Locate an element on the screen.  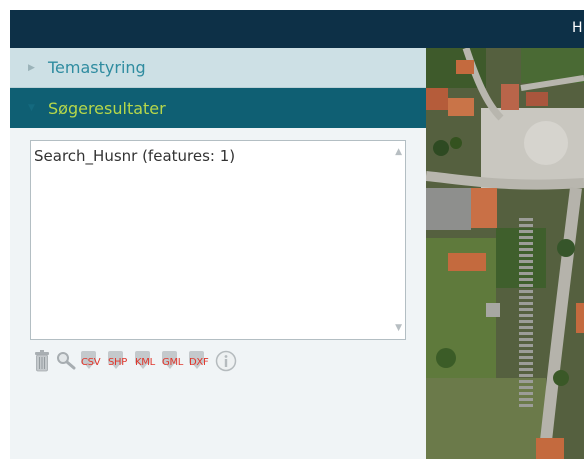
trash-icon is located at coordinates (42, 363).